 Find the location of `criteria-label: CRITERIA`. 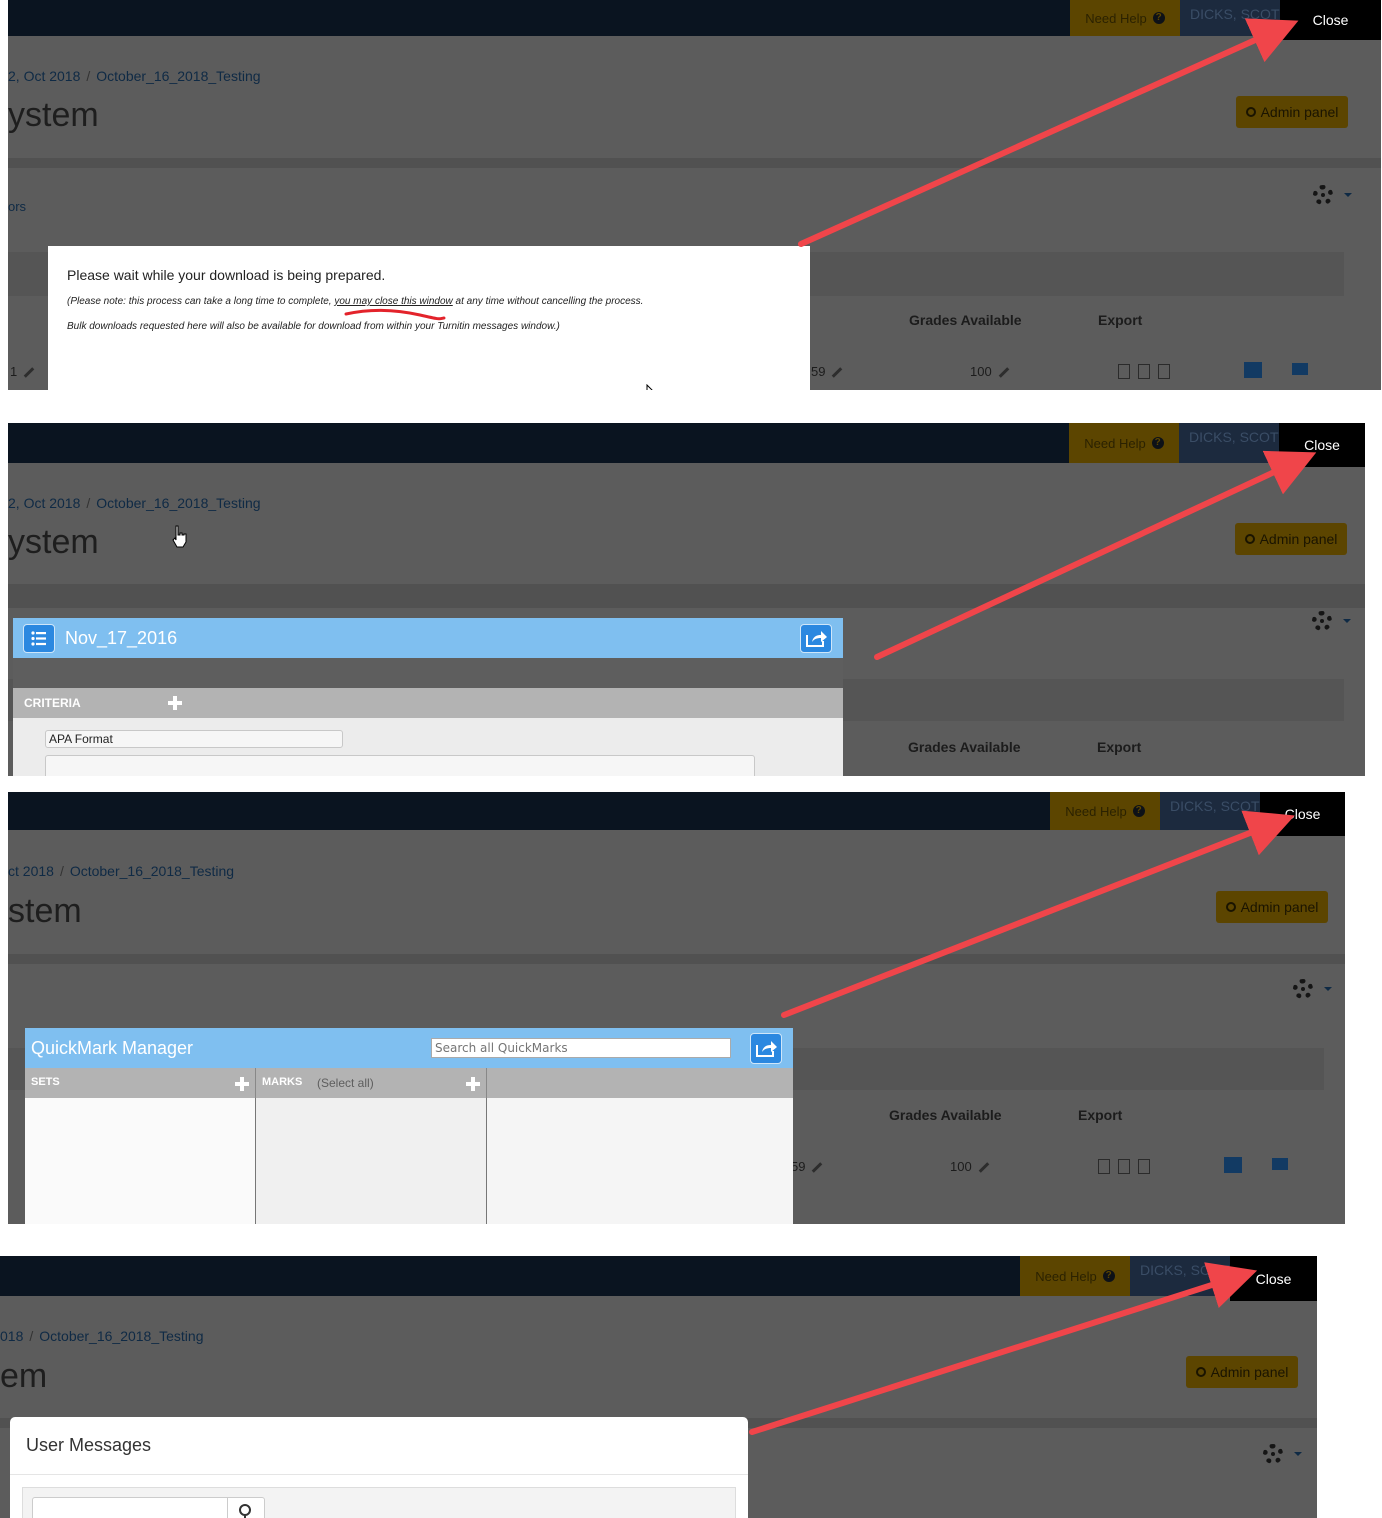

criteria-label: CRITERIA is located at coordinates (52, 703).